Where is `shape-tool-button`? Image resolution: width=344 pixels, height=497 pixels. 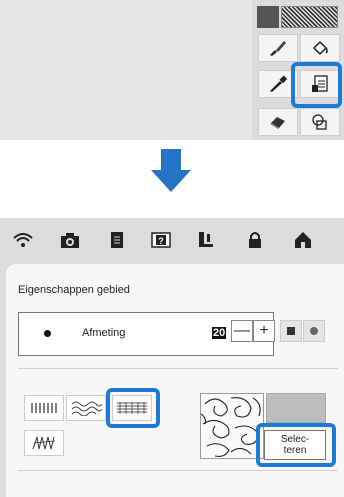
shape-tool-button is located at coordinates (320, 122).